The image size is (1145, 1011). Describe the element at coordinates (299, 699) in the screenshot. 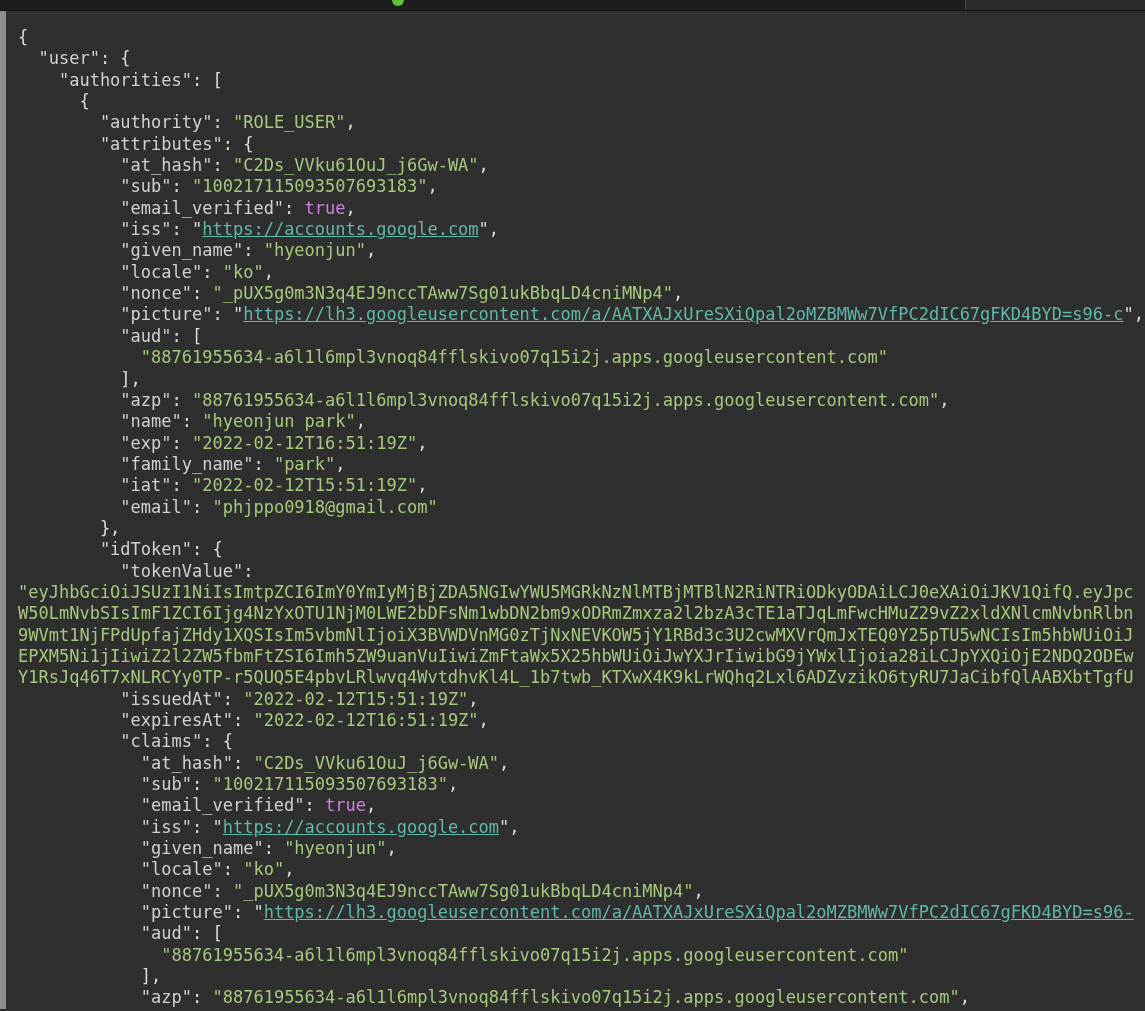

I see `code-line: "issuedAt": "2022-02-12T15:51:19Z",` at that location.